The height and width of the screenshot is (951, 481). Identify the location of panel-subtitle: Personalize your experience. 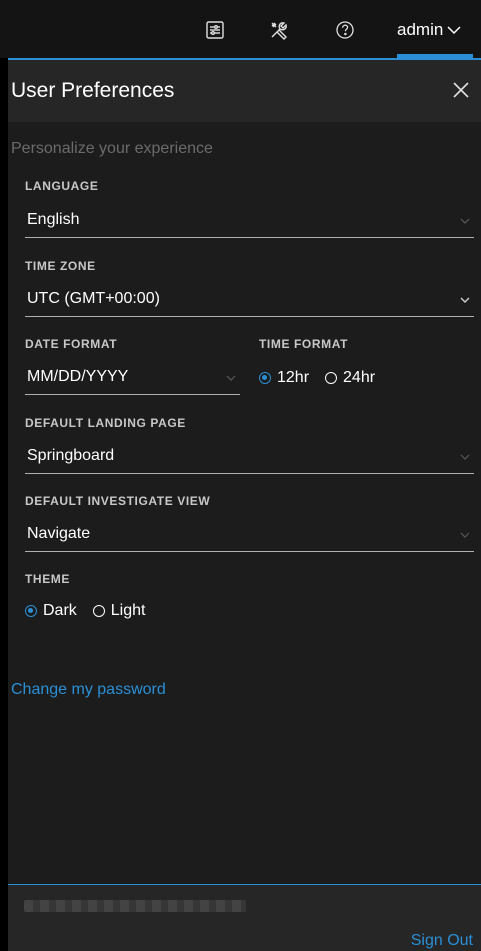
(112, 148).